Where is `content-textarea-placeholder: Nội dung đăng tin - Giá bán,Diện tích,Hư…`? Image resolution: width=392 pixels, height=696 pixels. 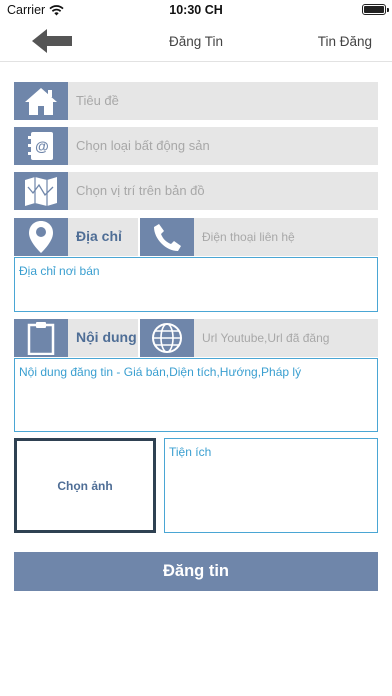
content-textarea-placeholder: Nội dung đăng tin - Giá bán,Diện tích,Hư… is located at coordinates (160, 372).